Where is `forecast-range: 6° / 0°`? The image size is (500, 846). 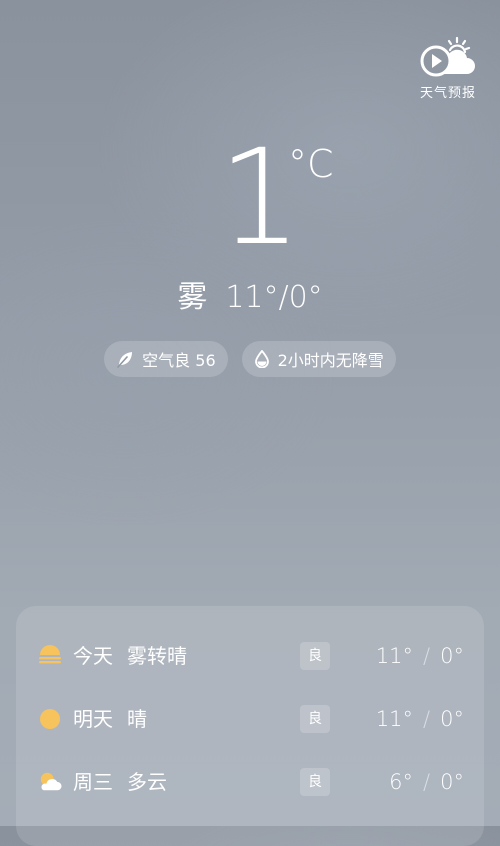
forecast-range: 6° / 0° is located at coordinates (426, 782).